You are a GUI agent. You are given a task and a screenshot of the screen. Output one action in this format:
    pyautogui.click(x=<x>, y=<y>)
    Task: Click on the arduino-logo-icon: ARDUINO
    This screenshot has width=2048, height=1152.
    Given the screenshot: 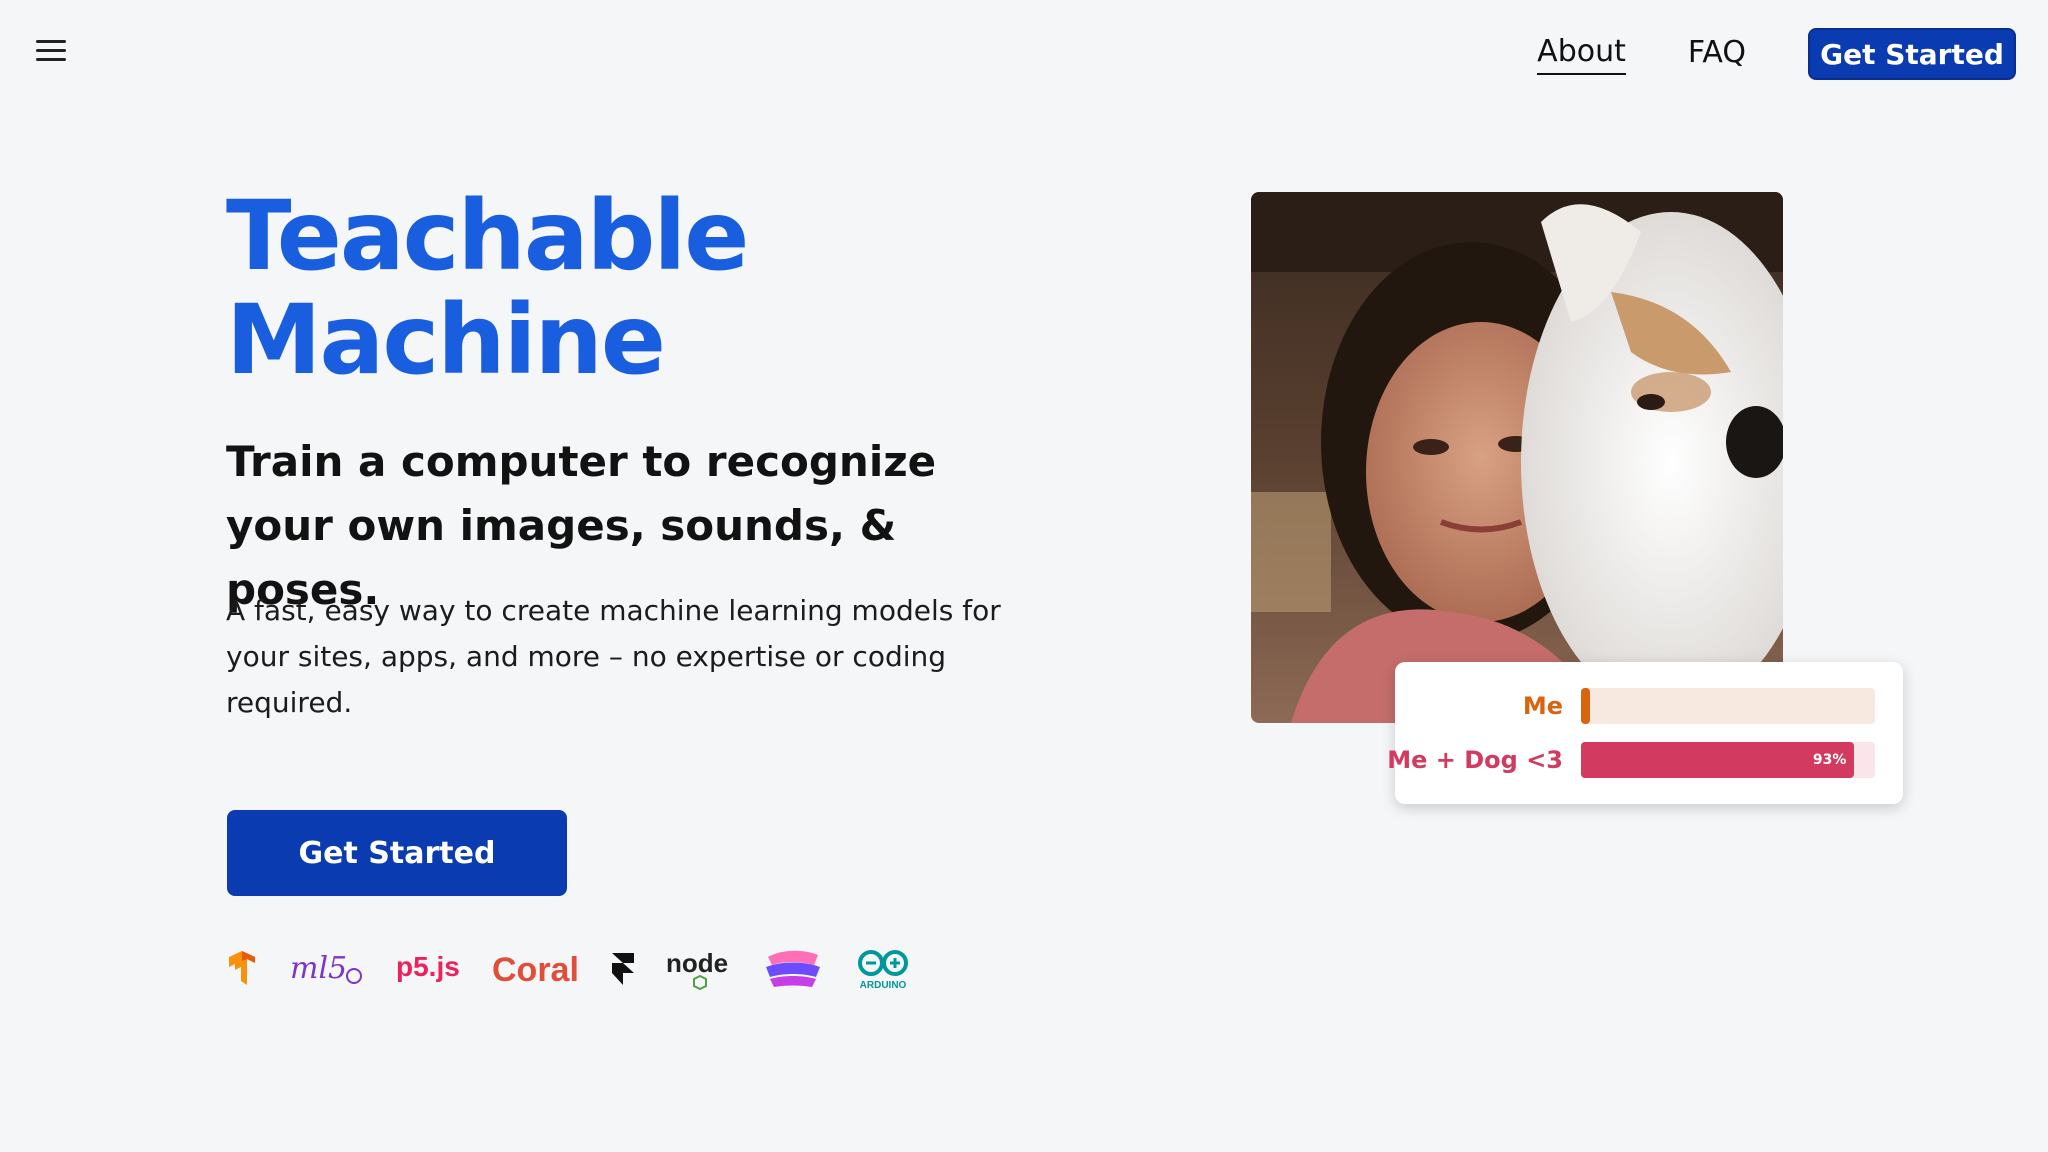 What is the action you would take?
    pyautogui.click(x=883, y=969)
    